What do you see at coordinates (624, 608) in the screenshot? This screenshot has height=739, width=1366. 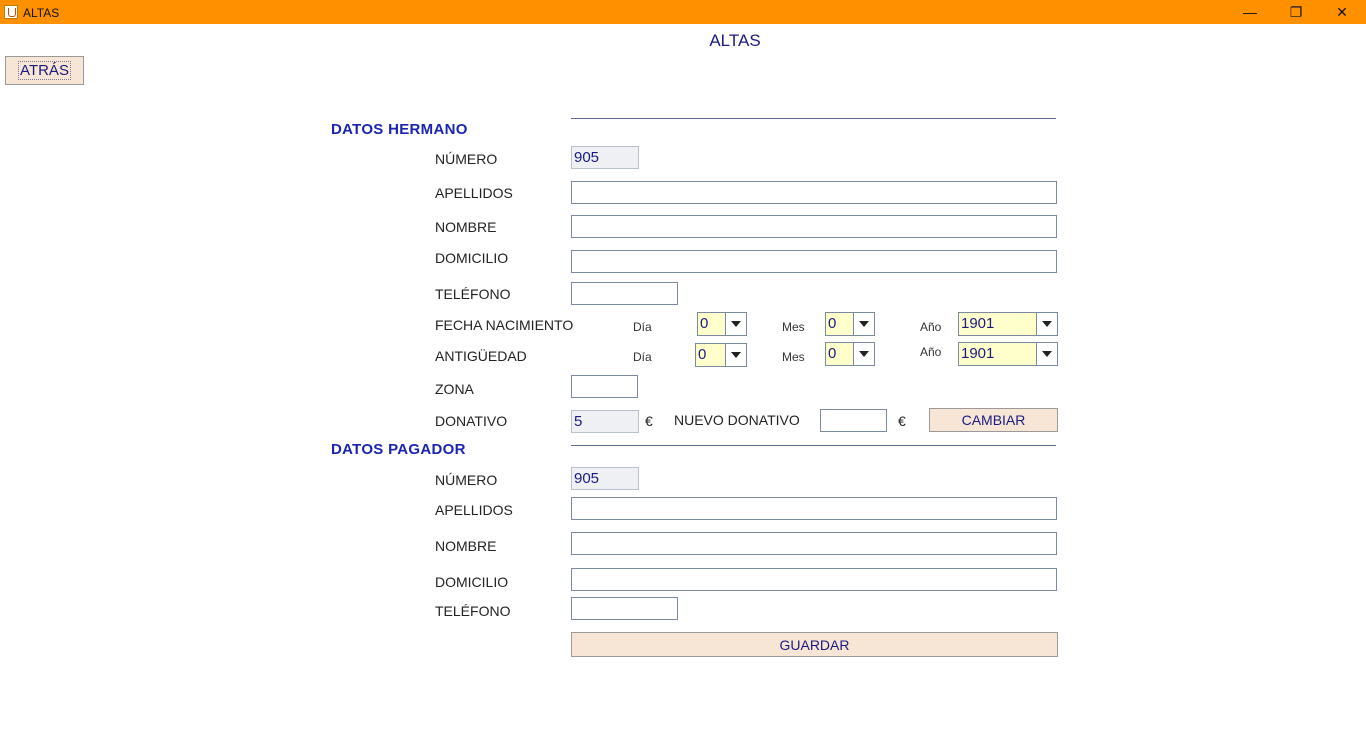 I see `pagador-telefono-input` at bounding box center [624, 608].